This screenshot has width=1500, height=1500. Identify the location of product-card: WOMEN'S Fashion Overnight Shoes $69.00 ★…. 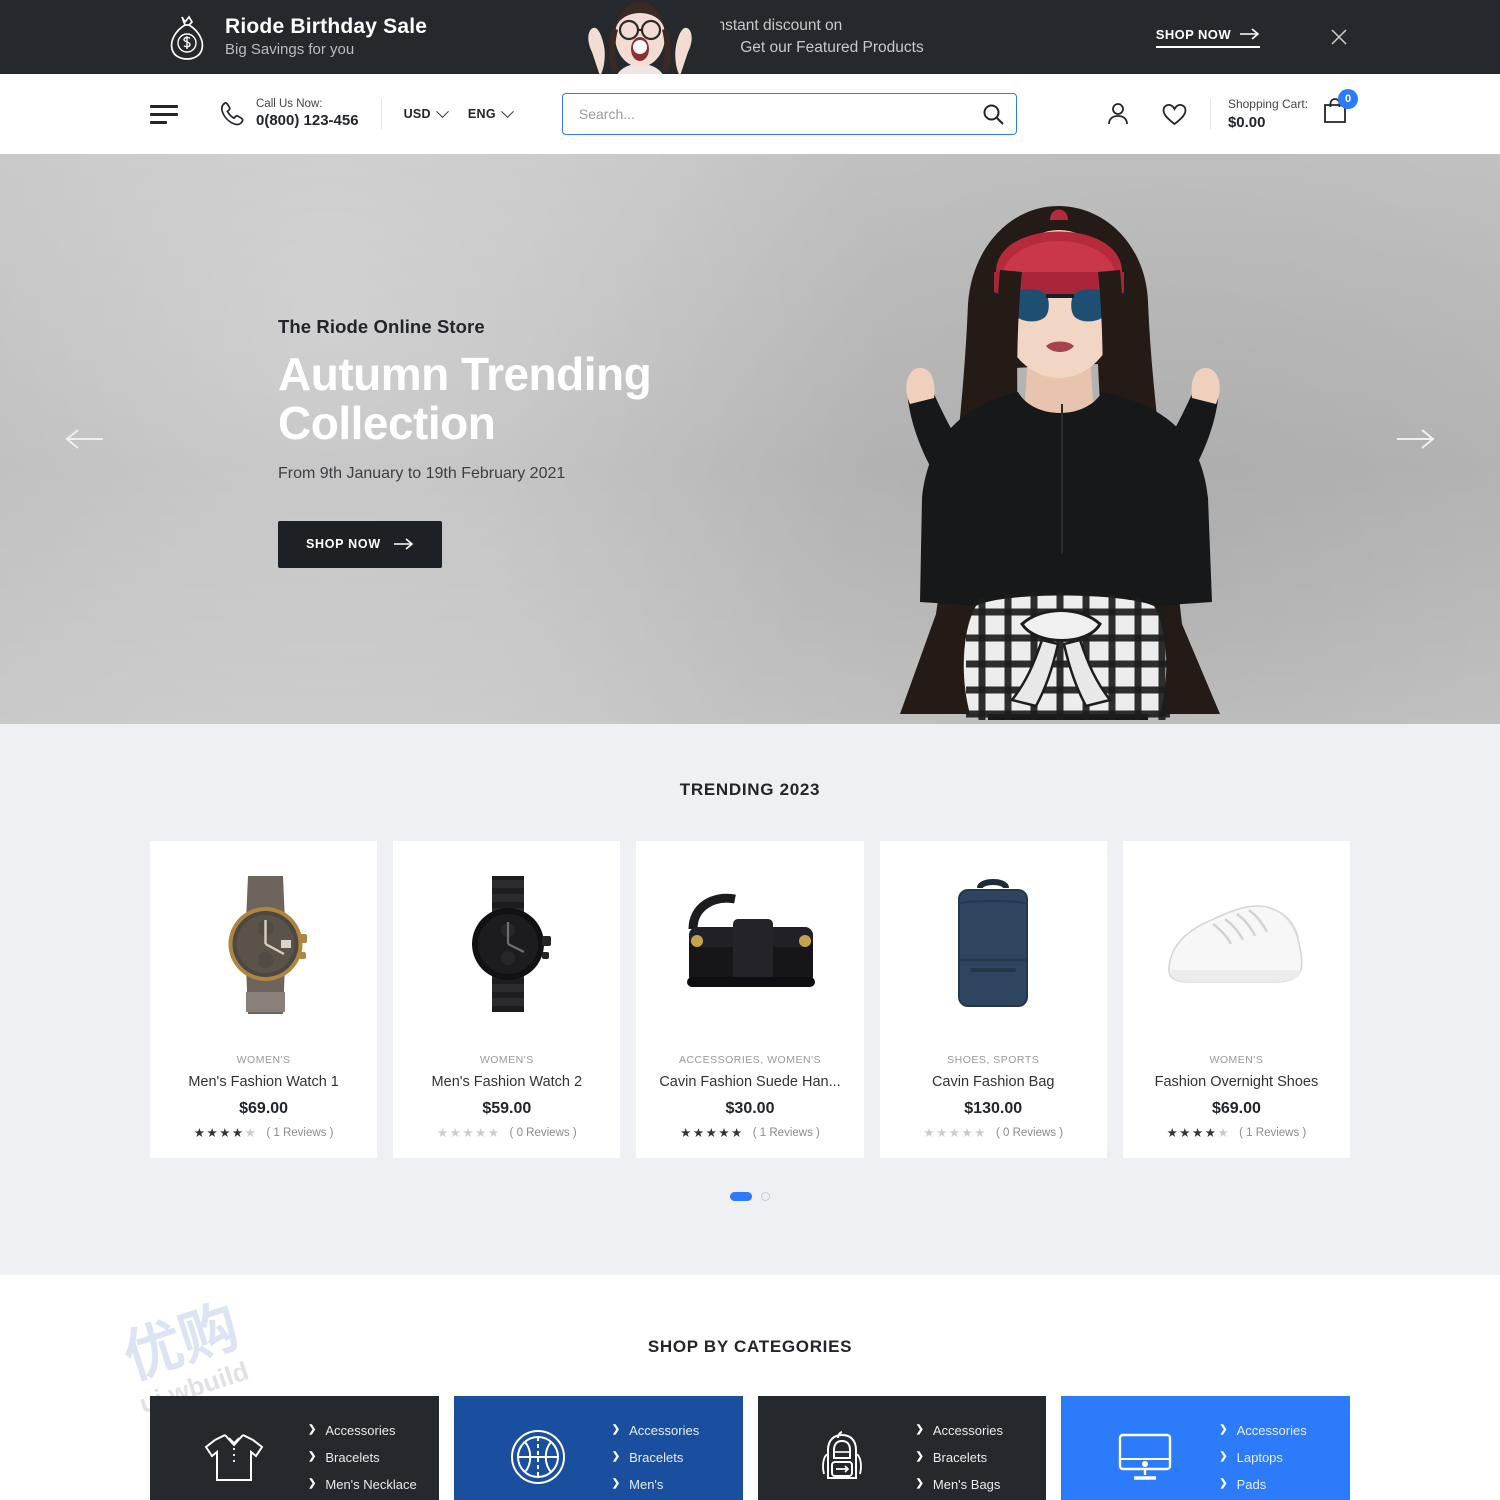
(1236, 999).